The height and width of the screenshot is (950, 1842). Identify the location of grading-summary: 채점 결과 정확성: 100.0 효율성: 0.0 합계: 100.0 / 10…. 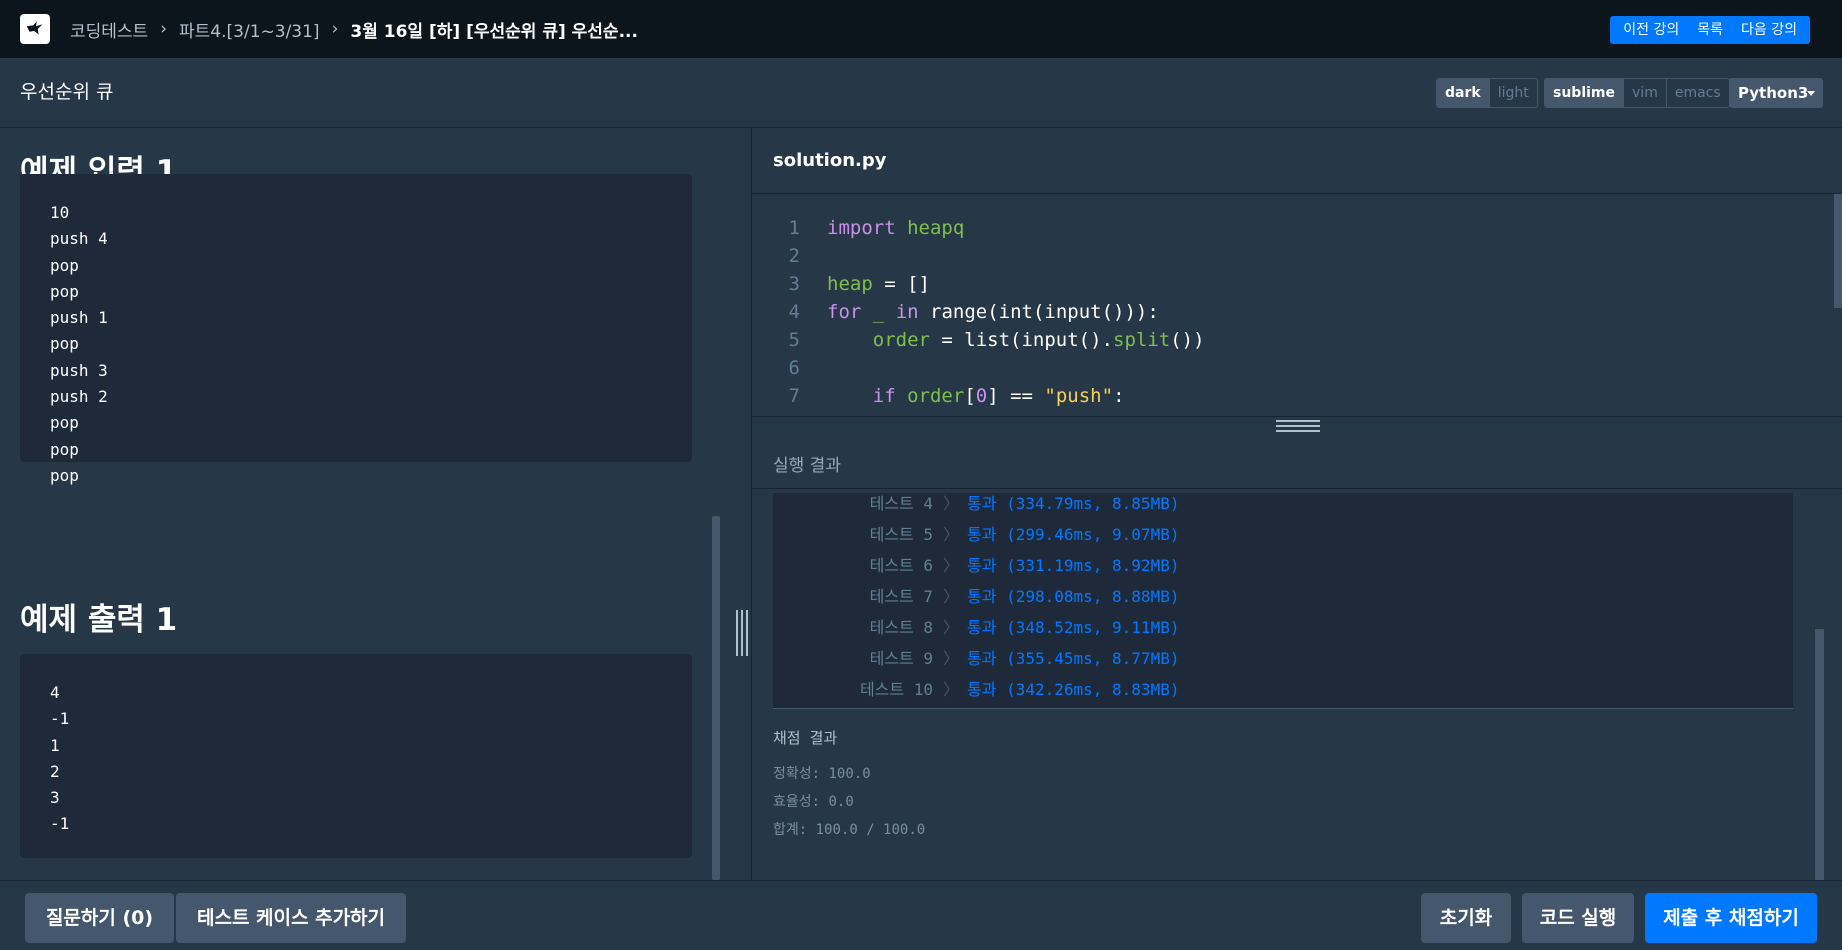
(849, 785).